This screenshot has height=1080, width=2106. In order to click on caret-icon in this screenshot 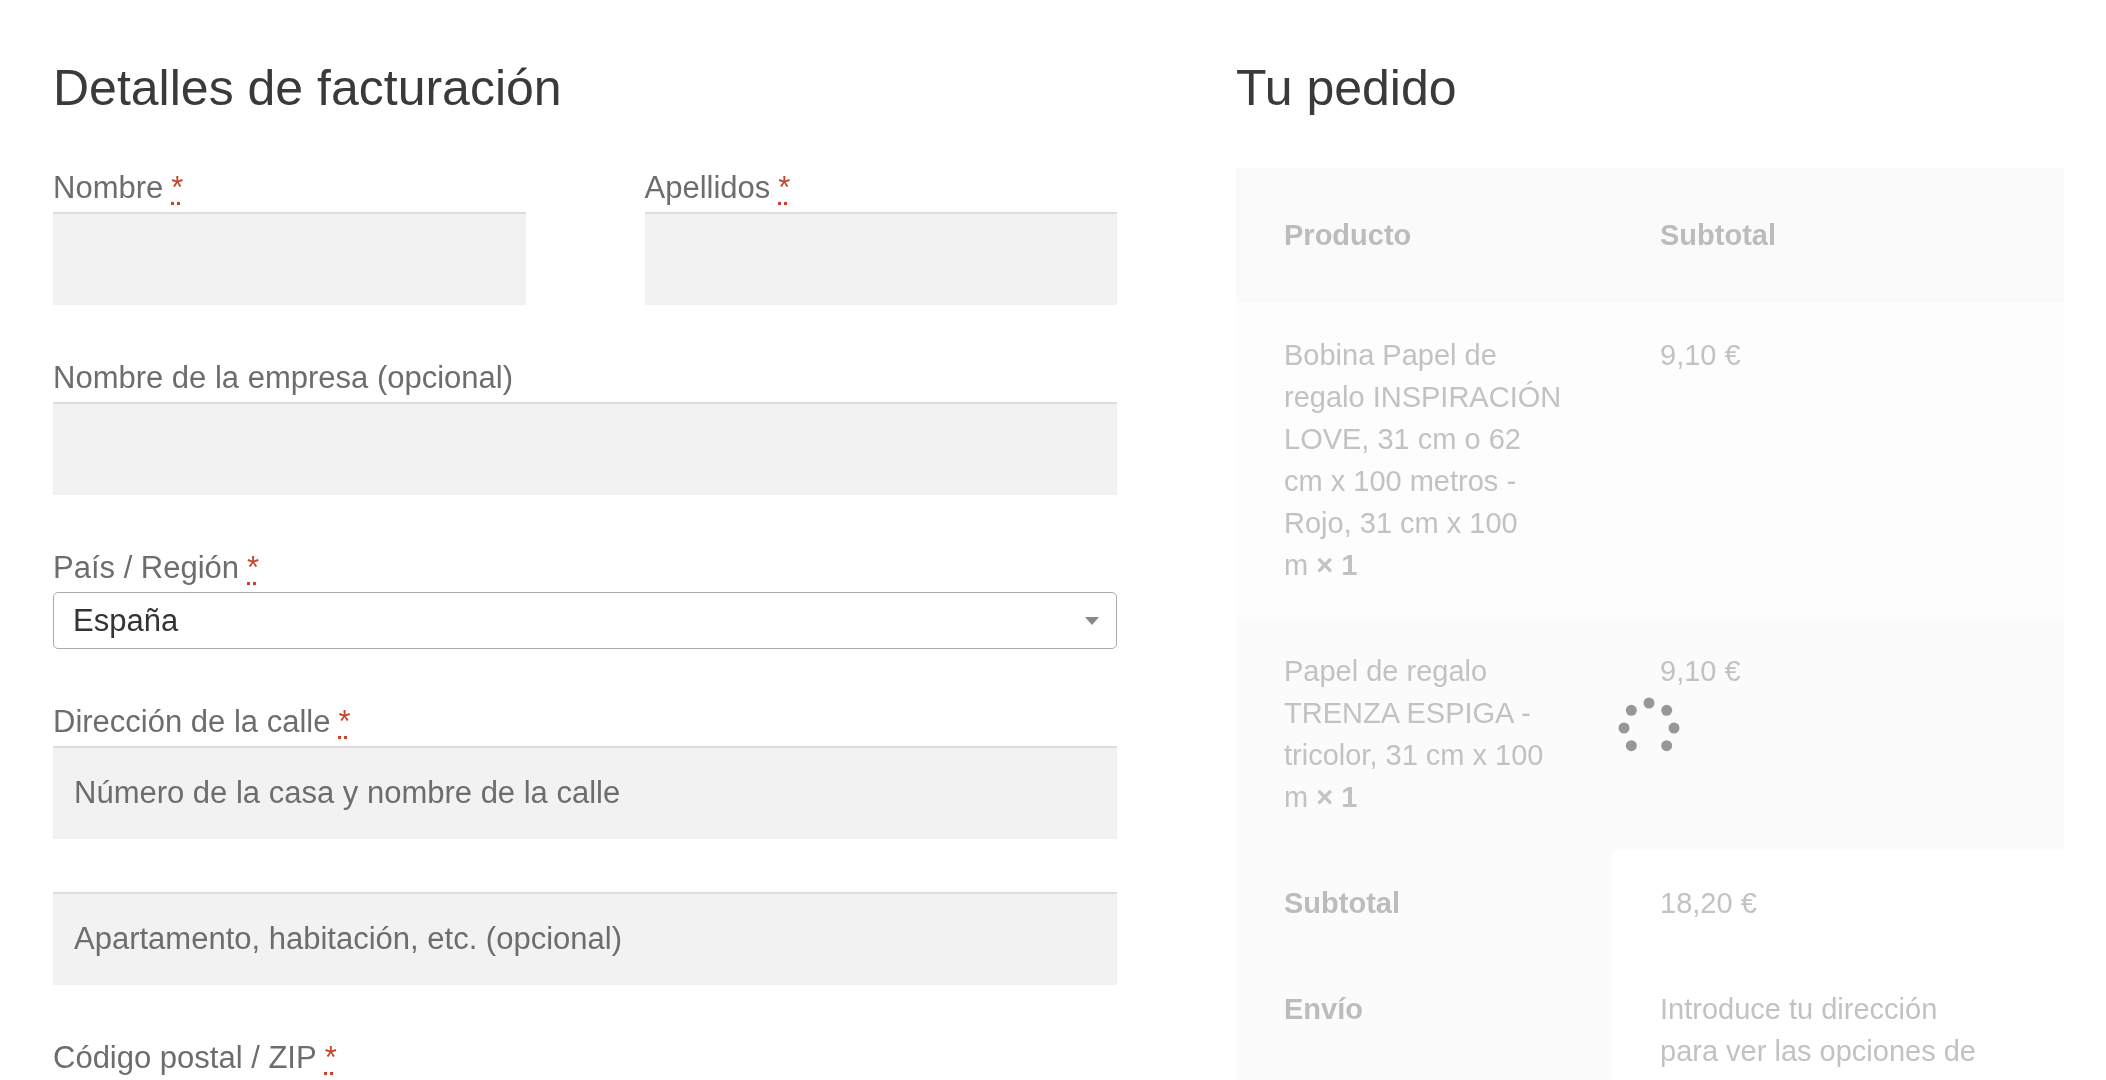, I will do `click(1092, 620)`.